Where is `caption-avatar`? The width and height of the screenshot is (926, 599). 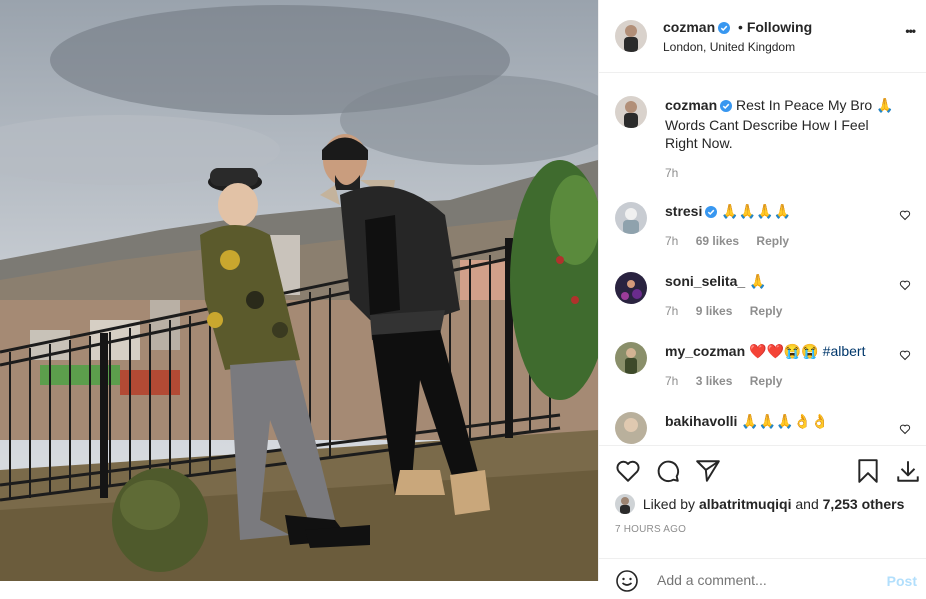
caption-avatar is located at coordinates (631, 112).